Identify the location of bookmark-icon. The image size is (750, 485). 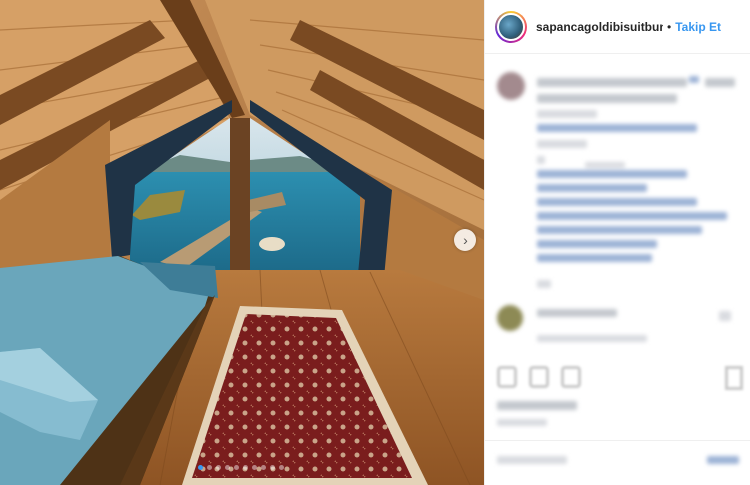
(734, 378).